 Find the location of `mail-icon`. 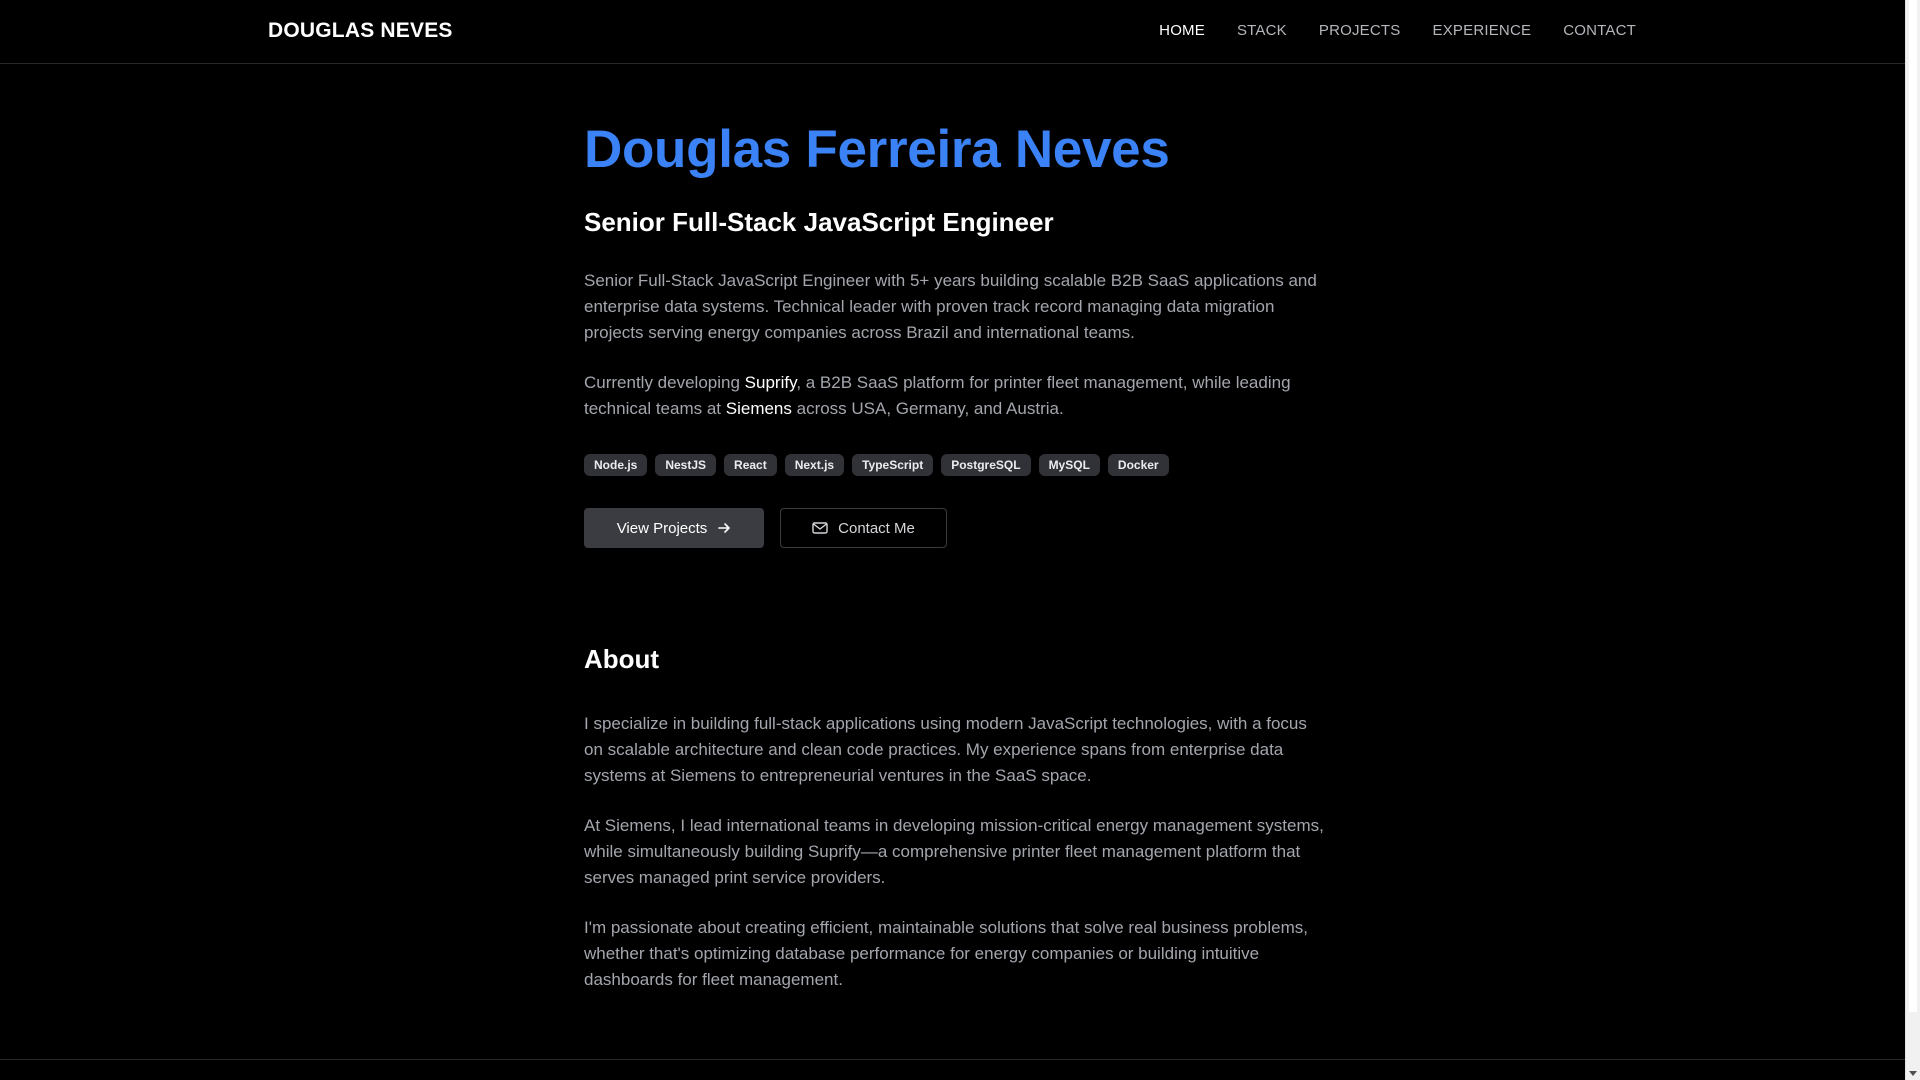

mail-icon is located at coordinates (820, 528).